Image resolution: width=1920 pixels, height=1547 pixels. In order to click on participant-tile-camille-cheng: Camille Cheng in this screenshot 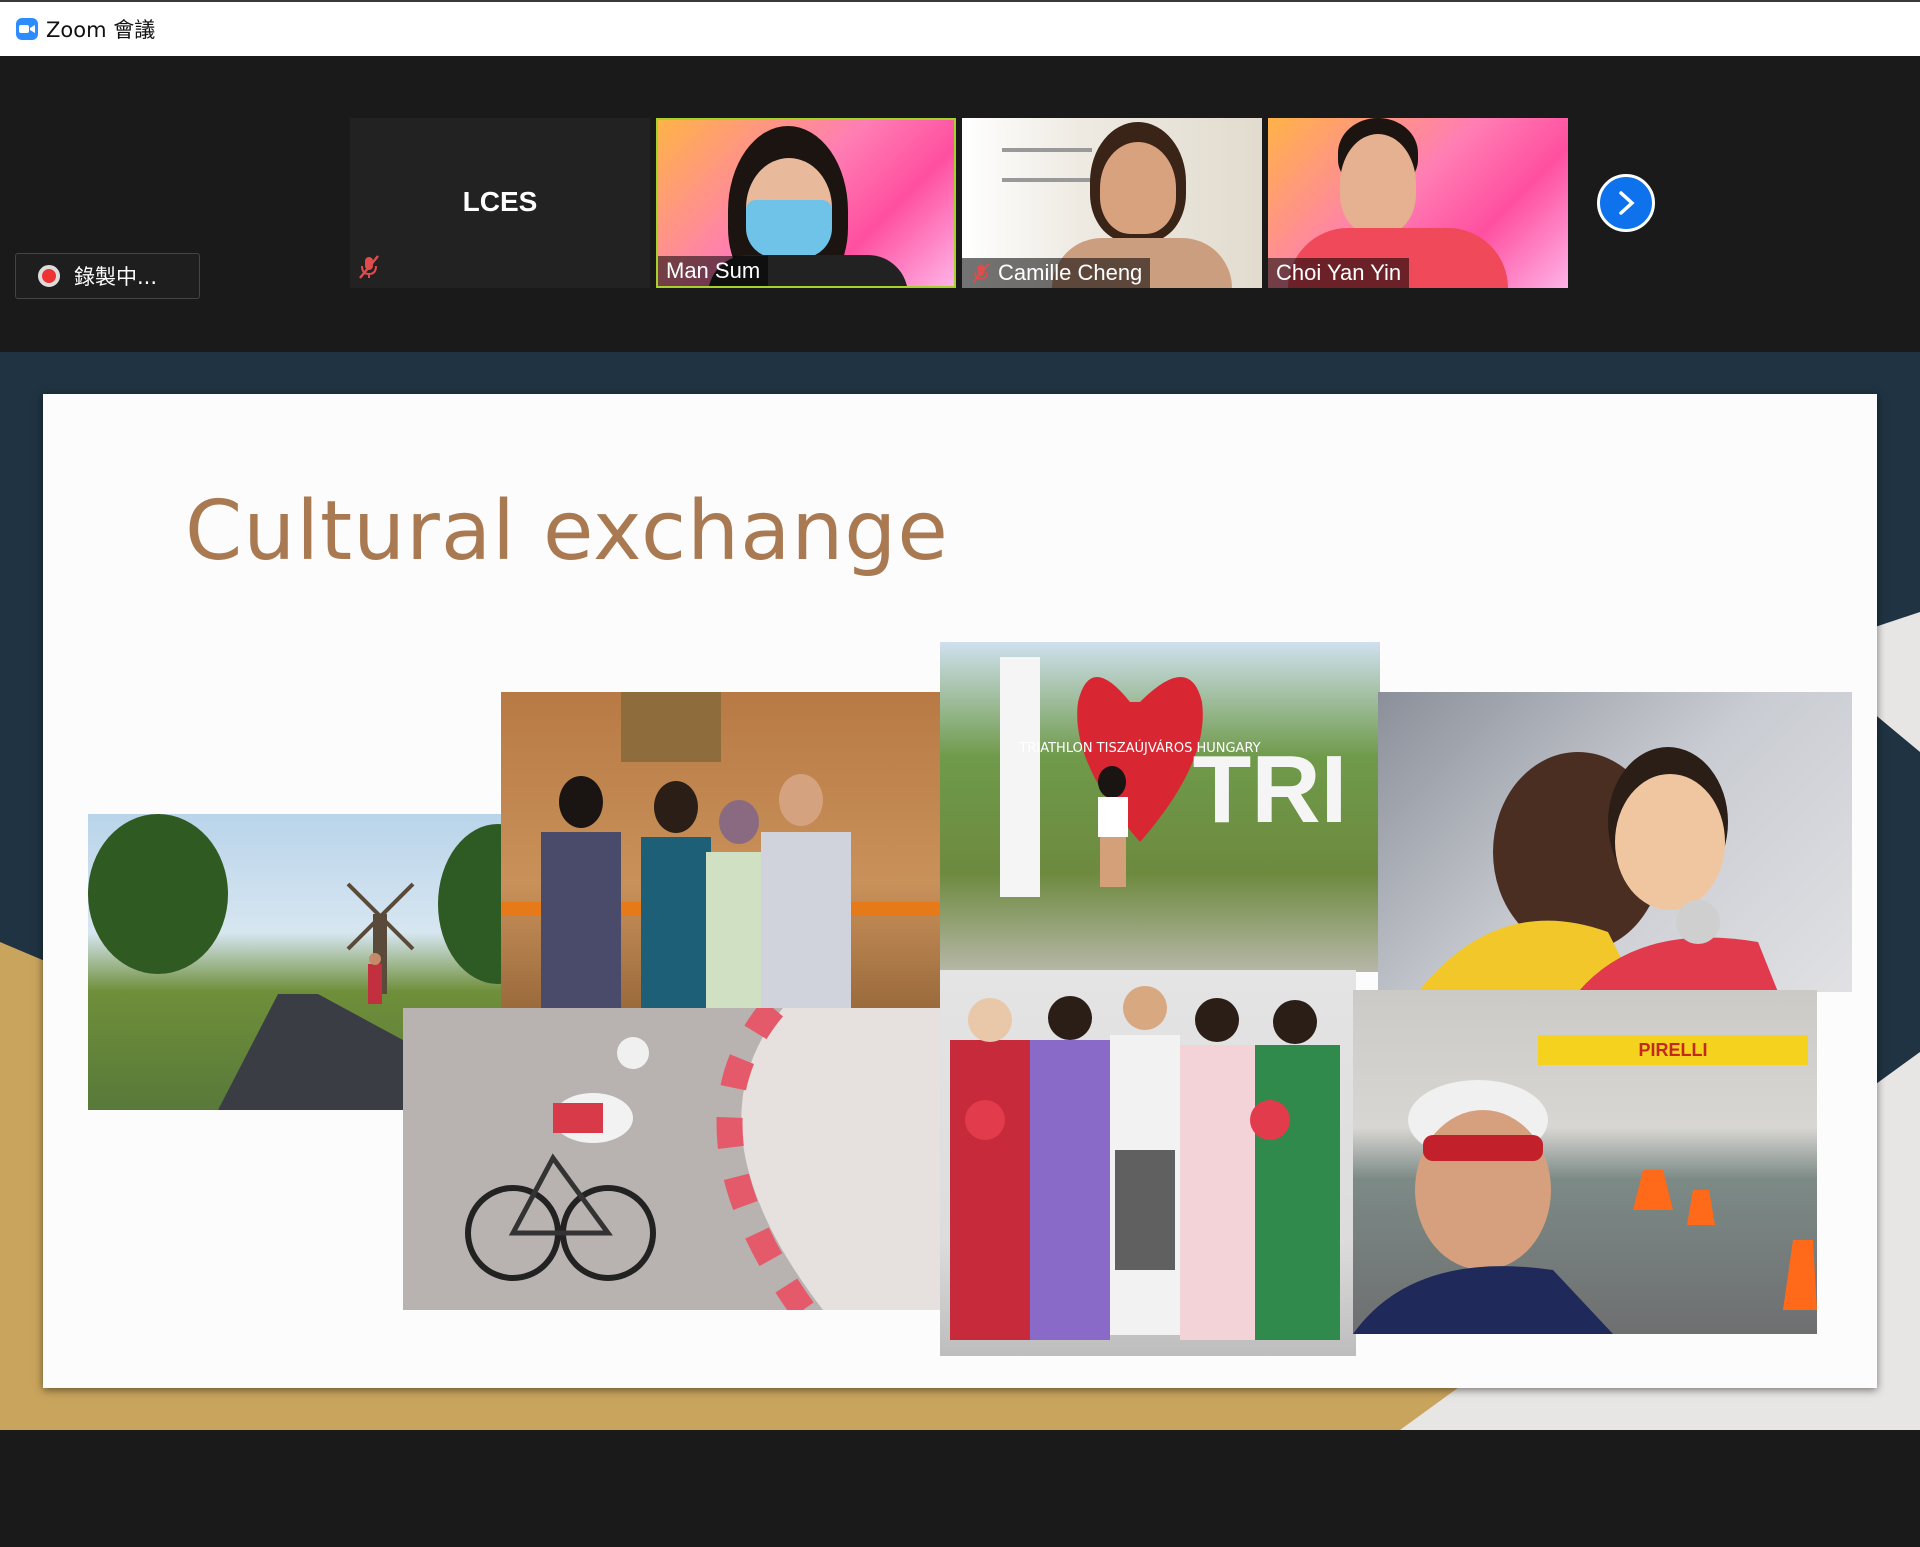, I will do `click(1112, 203)`.